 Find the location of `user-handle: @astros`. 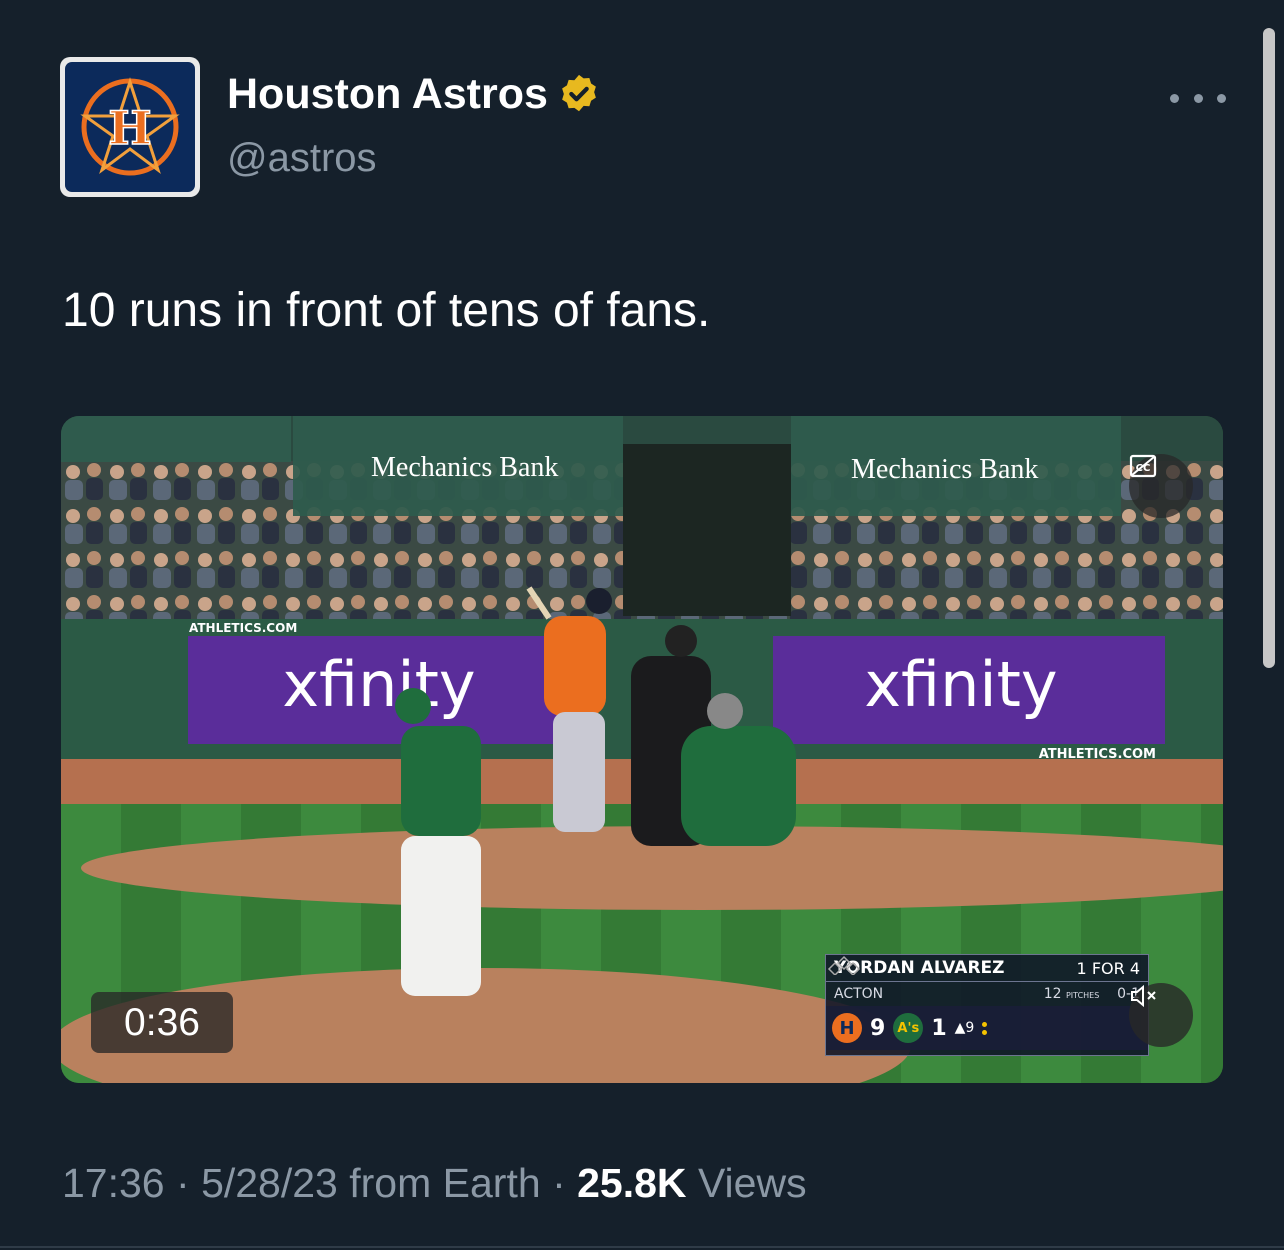

user-handle: @astros is located at coordinates (302, 158).